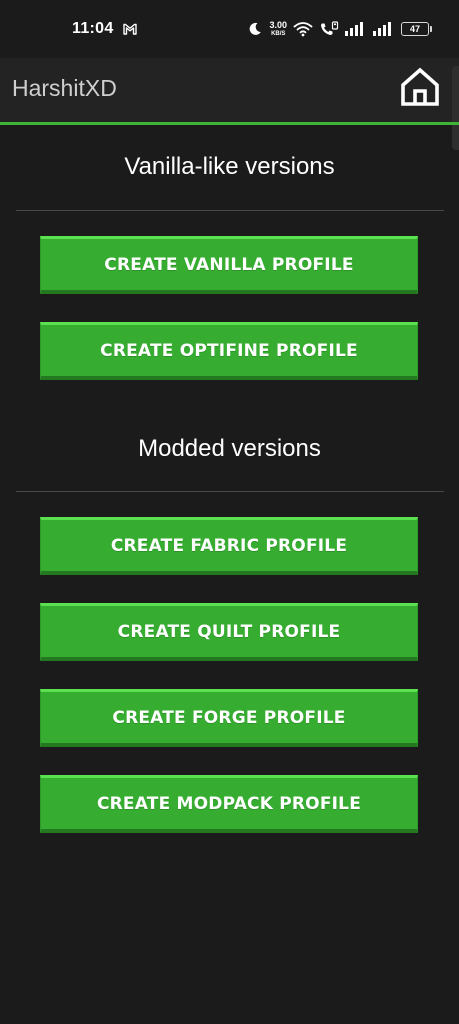 This screenshot has height=1024, width=459. What do you see at coordinates (455, 108) in the screenshot?
I see `edge-panel-handle` at bounding box center [455, 108].